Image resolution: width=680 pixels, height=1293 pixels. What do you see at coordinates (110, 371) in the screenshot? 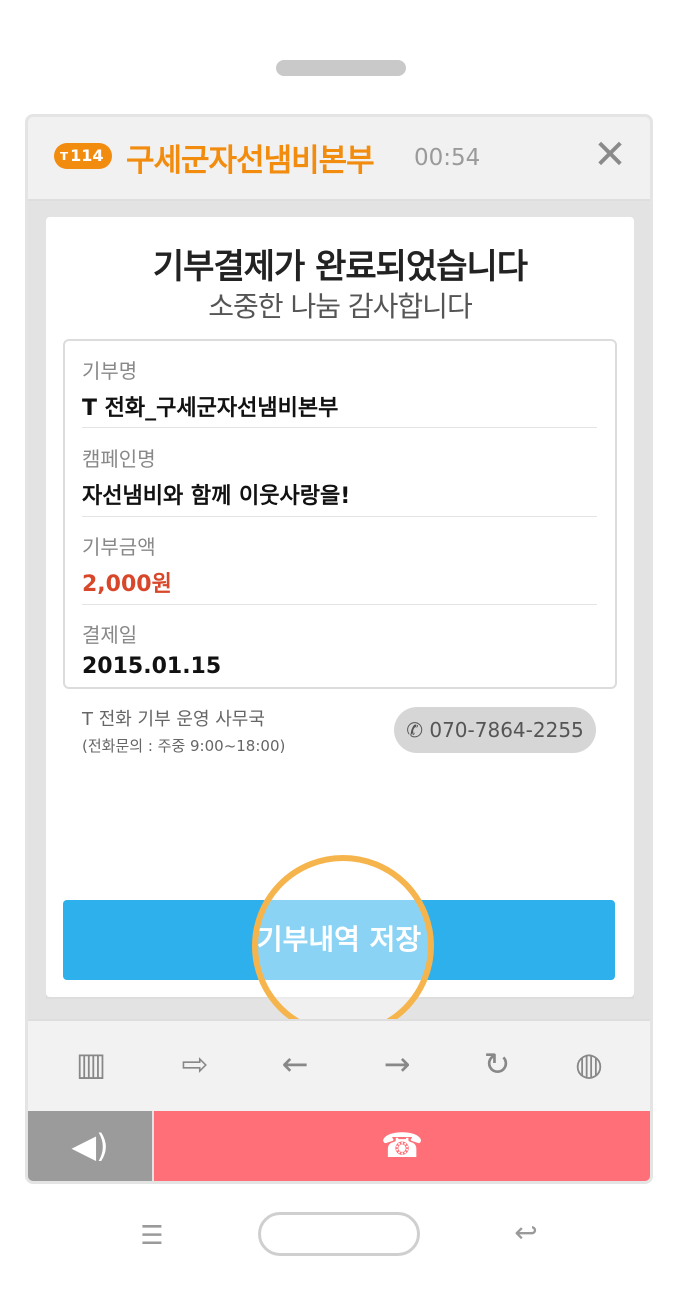
I see `detail-label: 기부명` at bounding box center [110, 371].